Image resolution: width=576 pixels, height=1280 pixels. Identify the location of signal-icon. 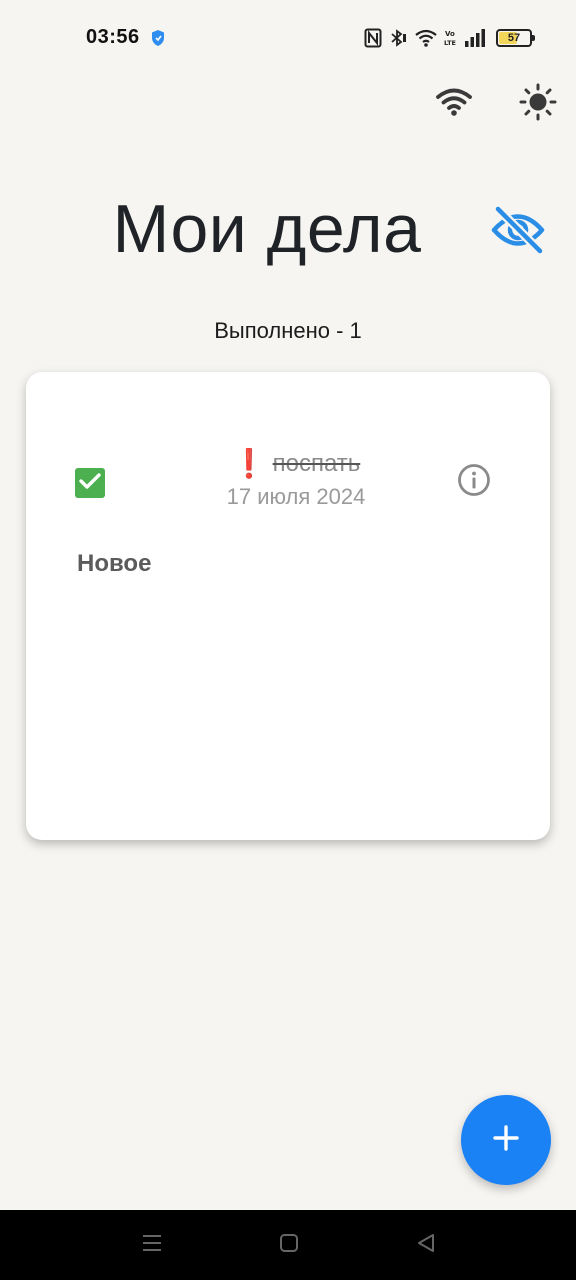
(475, 38).